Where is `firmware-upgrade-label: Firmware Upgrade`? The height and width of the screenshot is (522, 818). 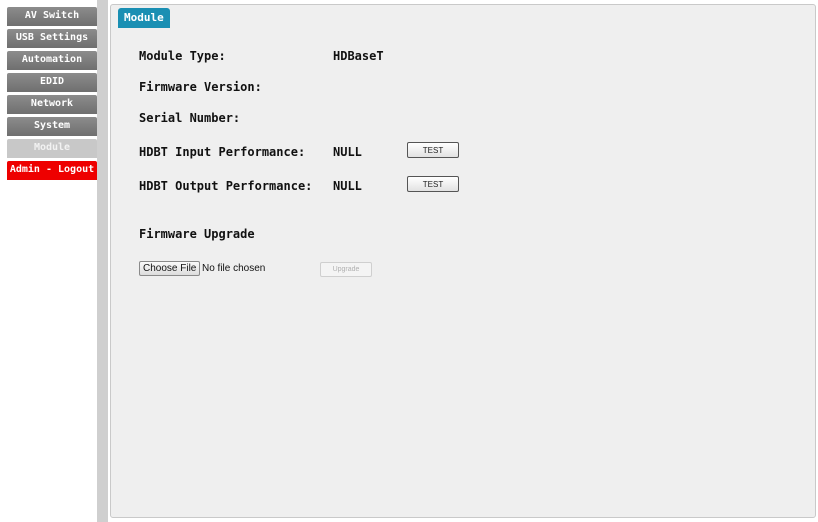 firmware-upgrade-label: Firmware Upgrade is located at coordinates (197, 234).